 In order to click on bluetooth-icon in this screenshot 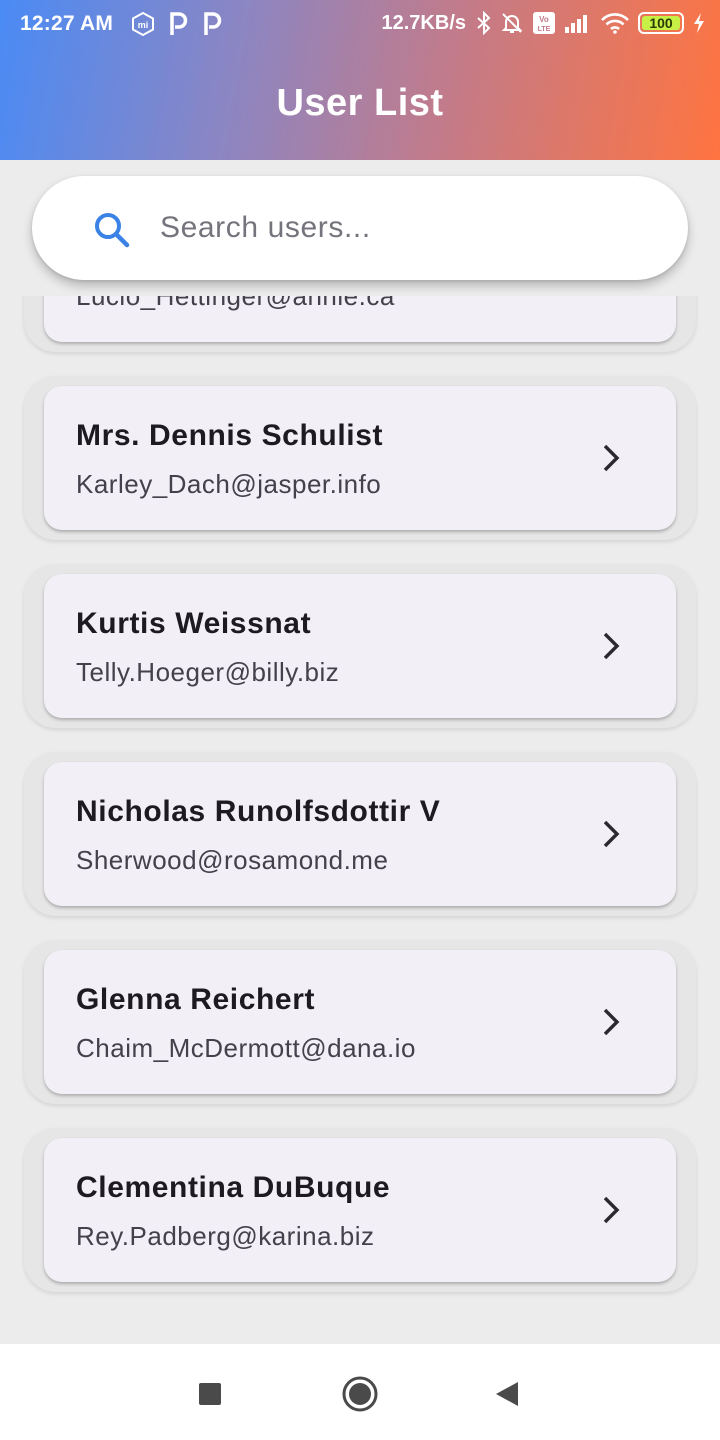, I will do `click(484, 23)`.